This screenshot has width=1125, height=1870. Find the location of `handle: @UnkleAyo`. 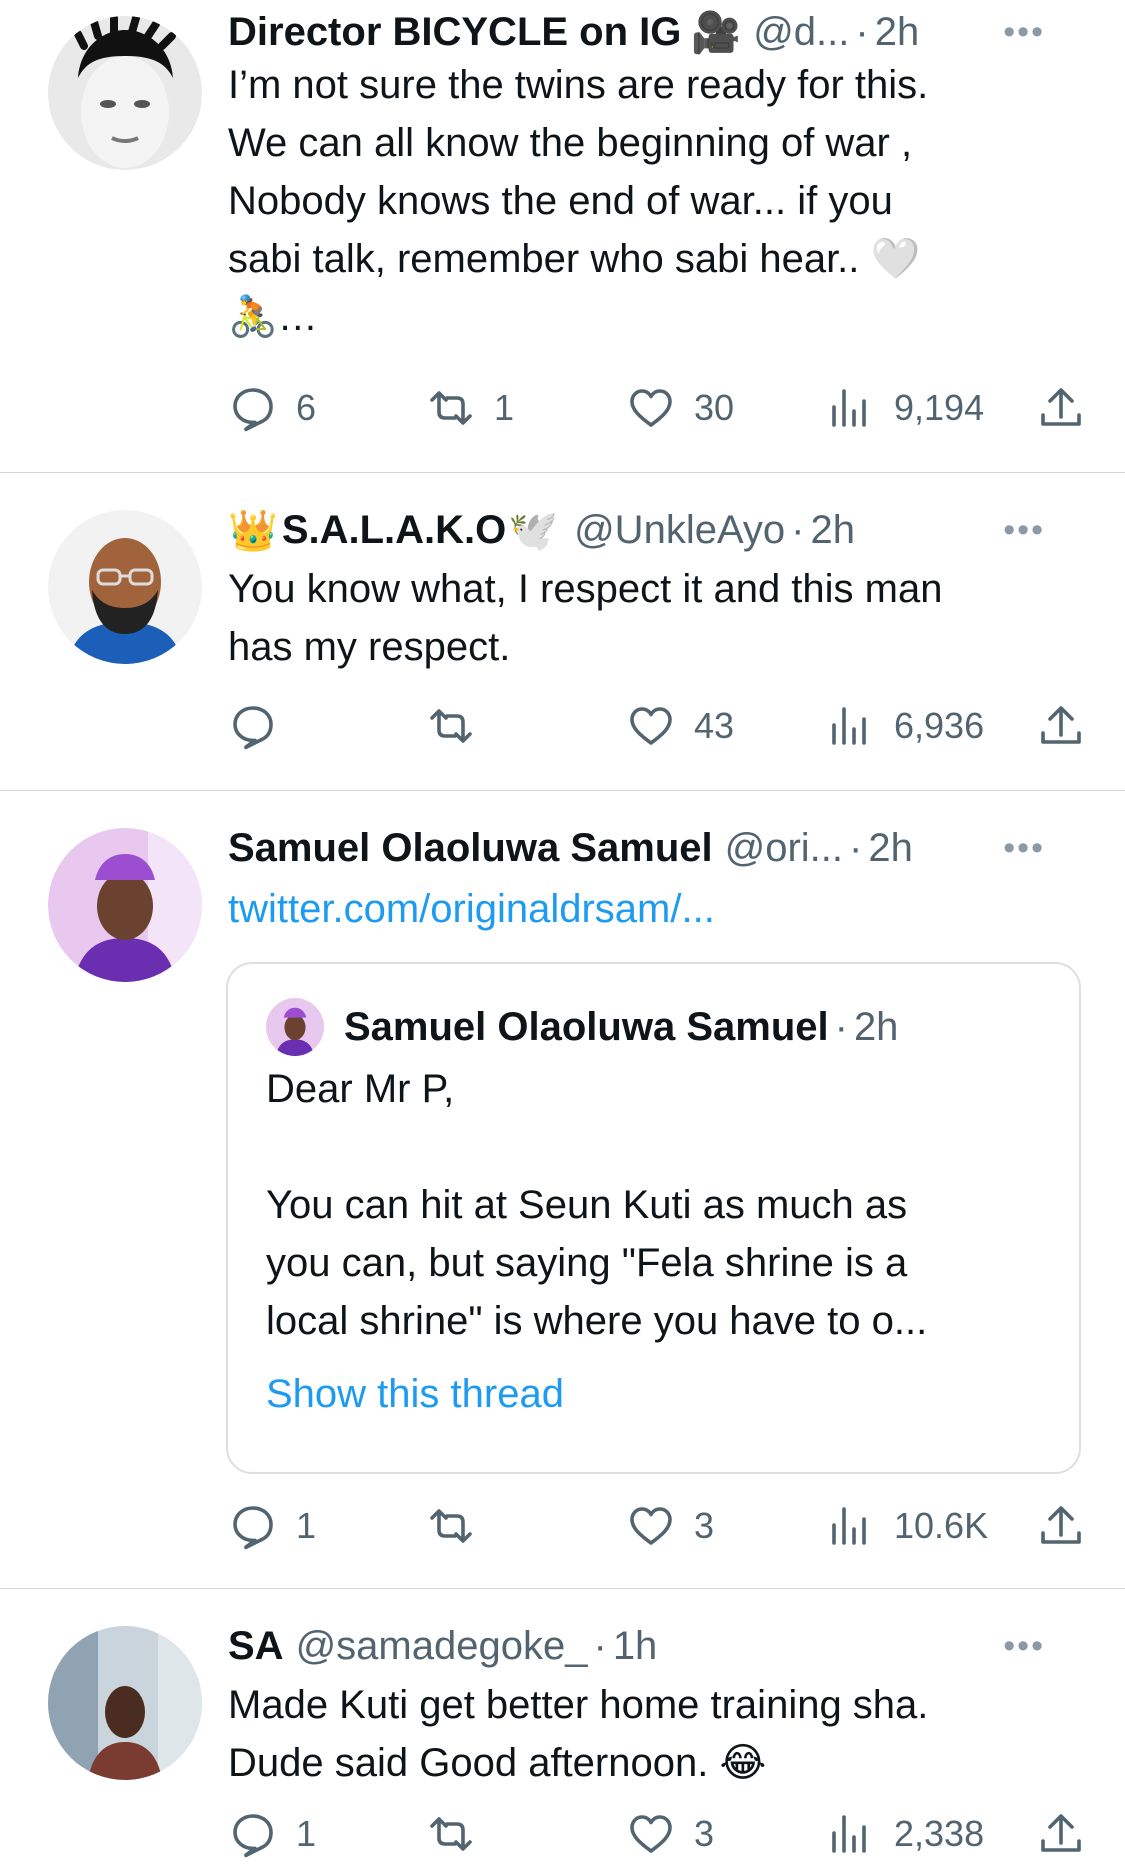

handle: @UnkleAyo is located at coordinates (679, 530).